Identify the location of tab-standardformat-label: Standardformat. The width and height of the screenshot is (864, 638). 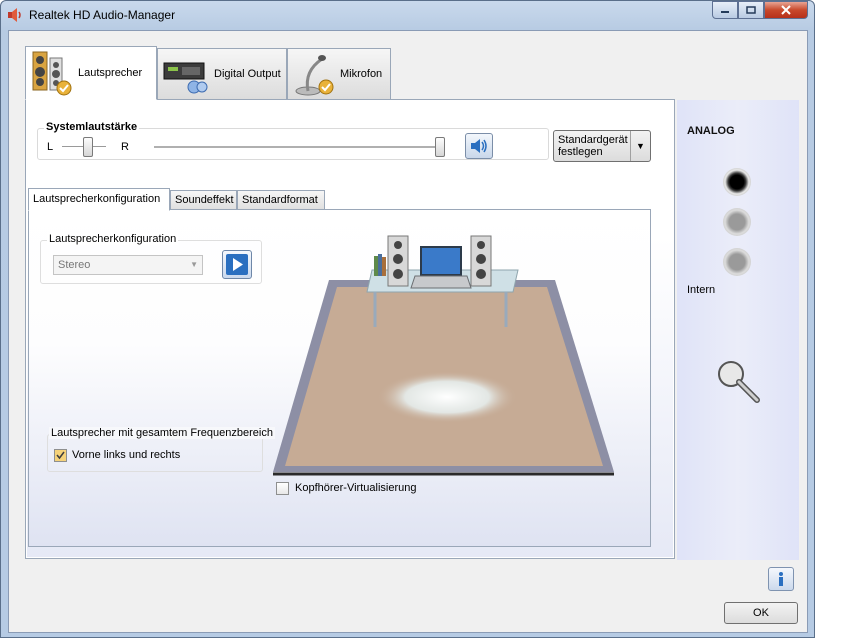
(280, 200).